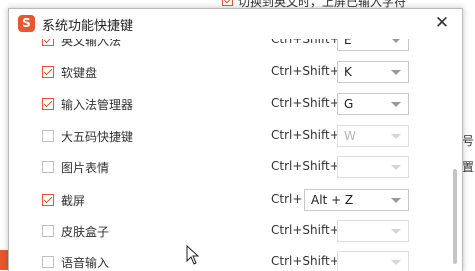 This screenshot has width=475, height=271. What do you see at coordinates (85, 232) in the screenshot?
I see `shortcut-label: 皮肤盒子` at bounding box center [85, 232].